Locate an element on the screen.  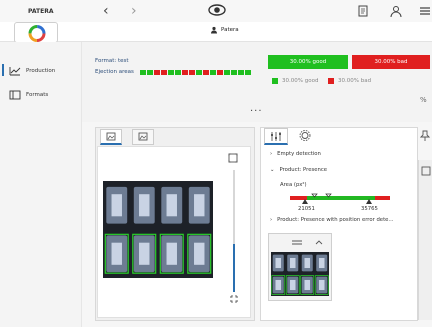
sidebar-item-label: Production is located at coordinates (41, 71).